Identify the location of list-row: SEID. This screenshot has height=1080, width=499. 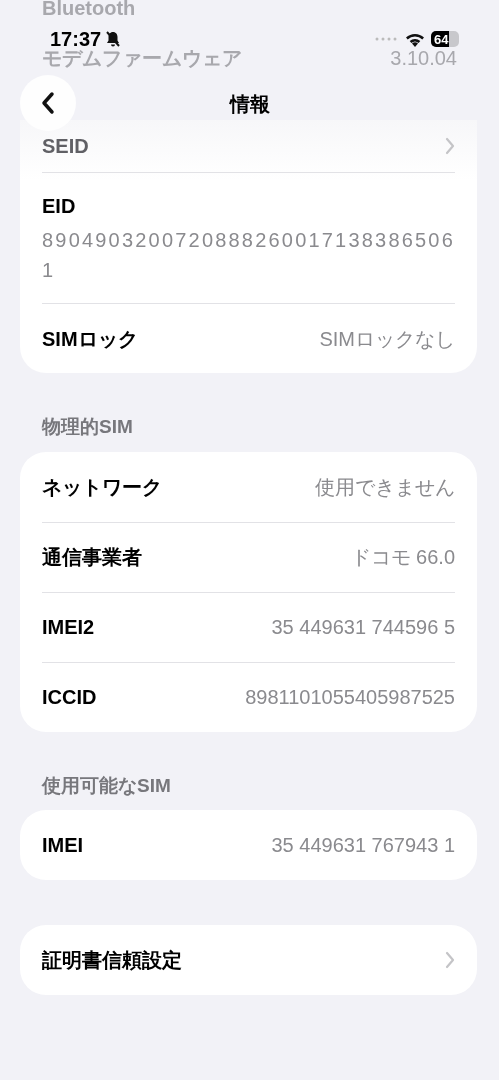
(248, 146).